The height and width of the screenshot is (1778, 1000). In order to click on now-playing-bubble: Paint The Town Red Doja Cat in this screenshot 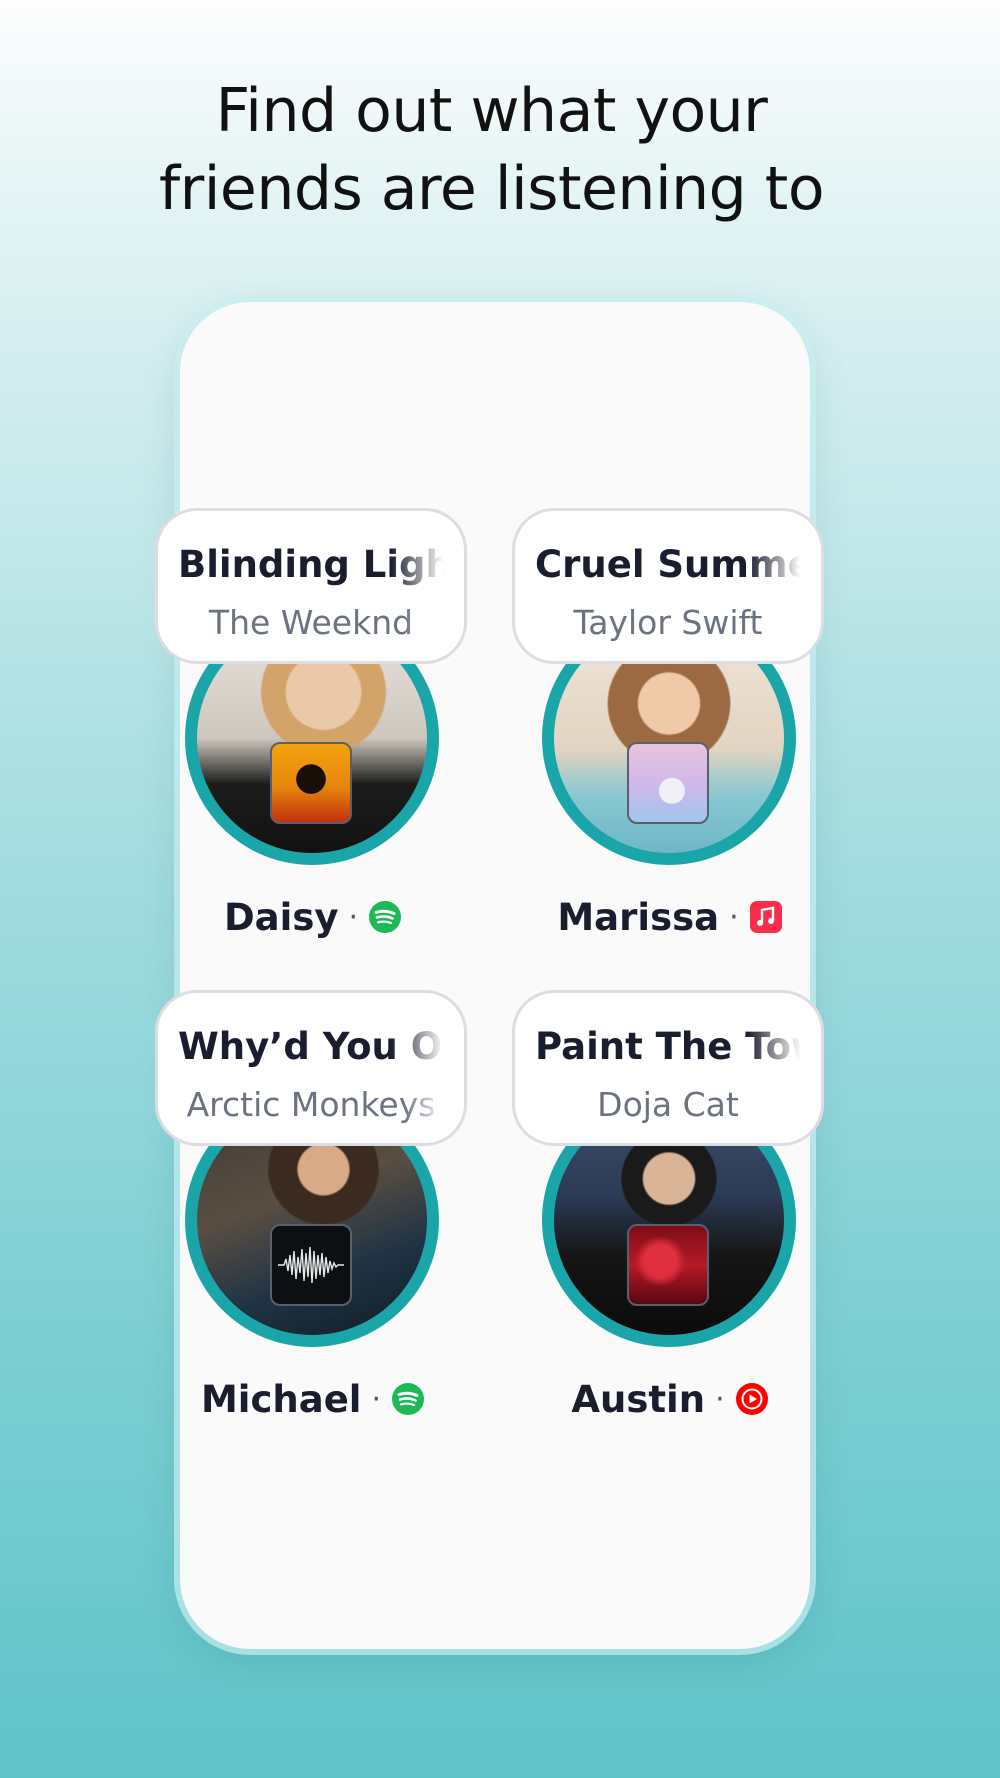, I will do `click(668, 1068)`.